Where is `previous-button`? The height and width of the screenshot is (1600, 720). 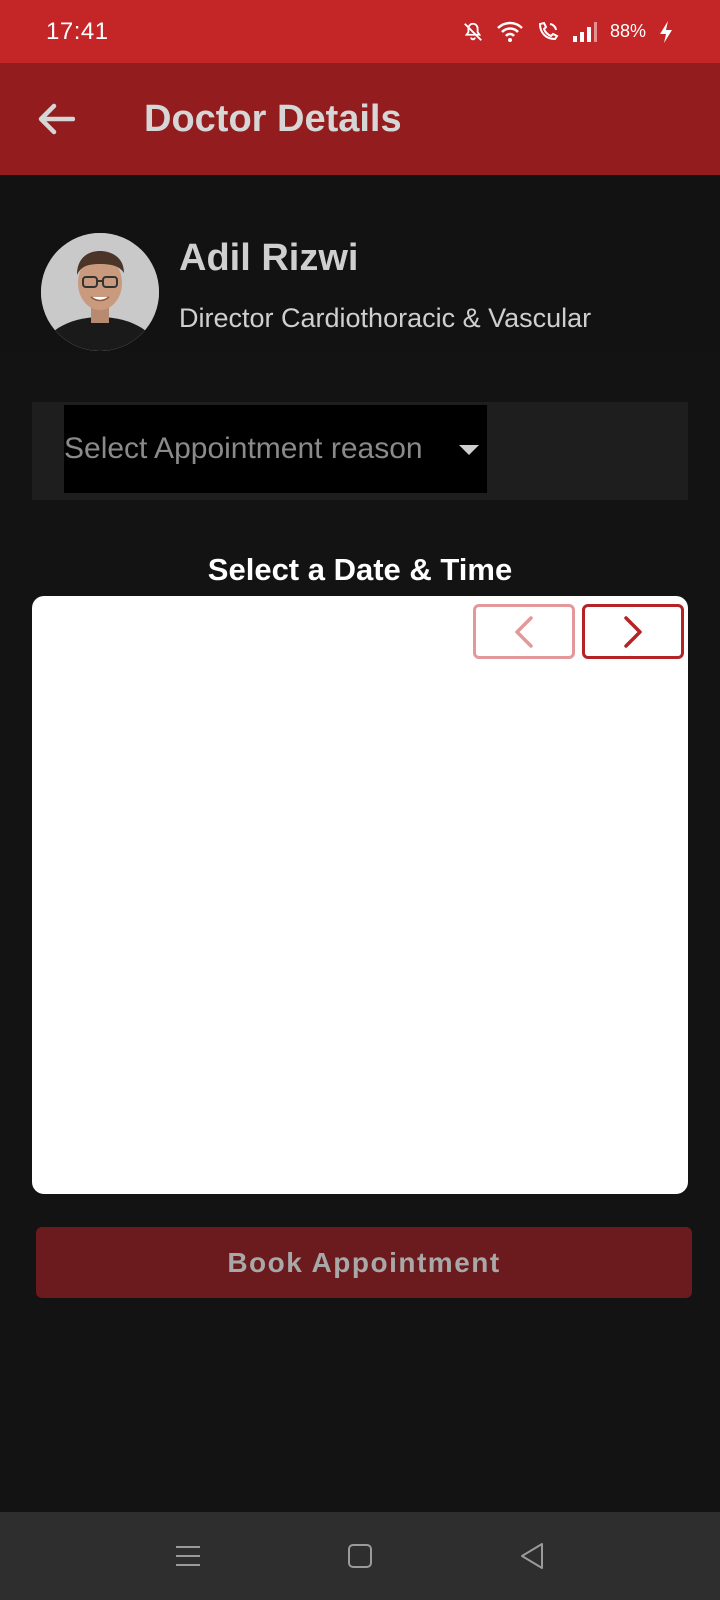 previous-button is located at coordinates (524, 631).